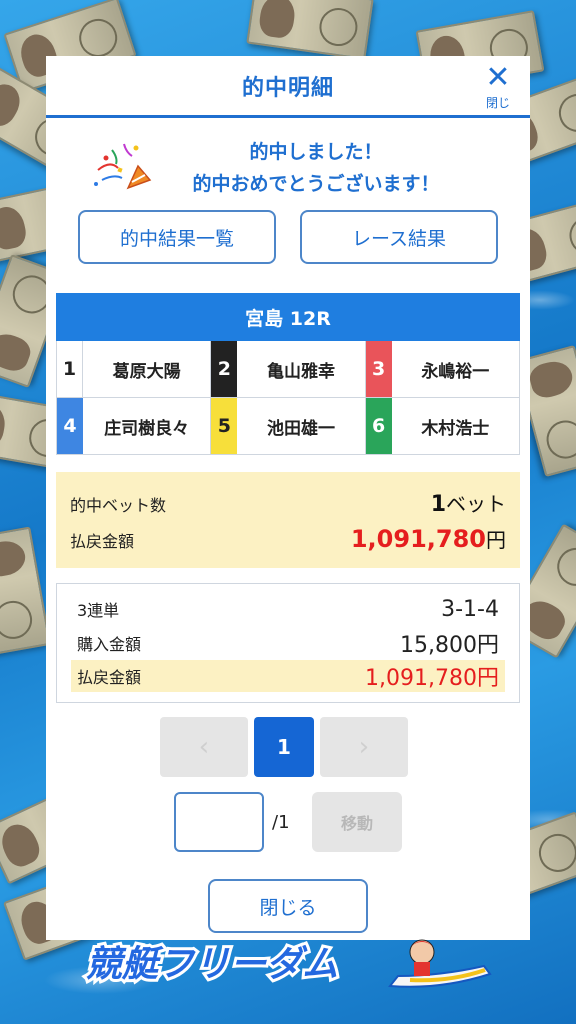  What do you see at coordinates (70, 369) in the screenshot?
I see `racer-number-badge: 1` at bounding box center [70, 369].